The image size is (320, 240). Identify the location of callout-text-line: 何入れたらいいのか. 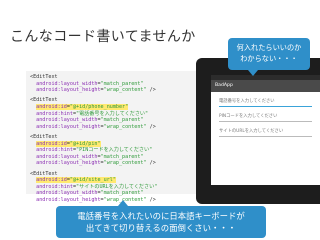
(269, 47).